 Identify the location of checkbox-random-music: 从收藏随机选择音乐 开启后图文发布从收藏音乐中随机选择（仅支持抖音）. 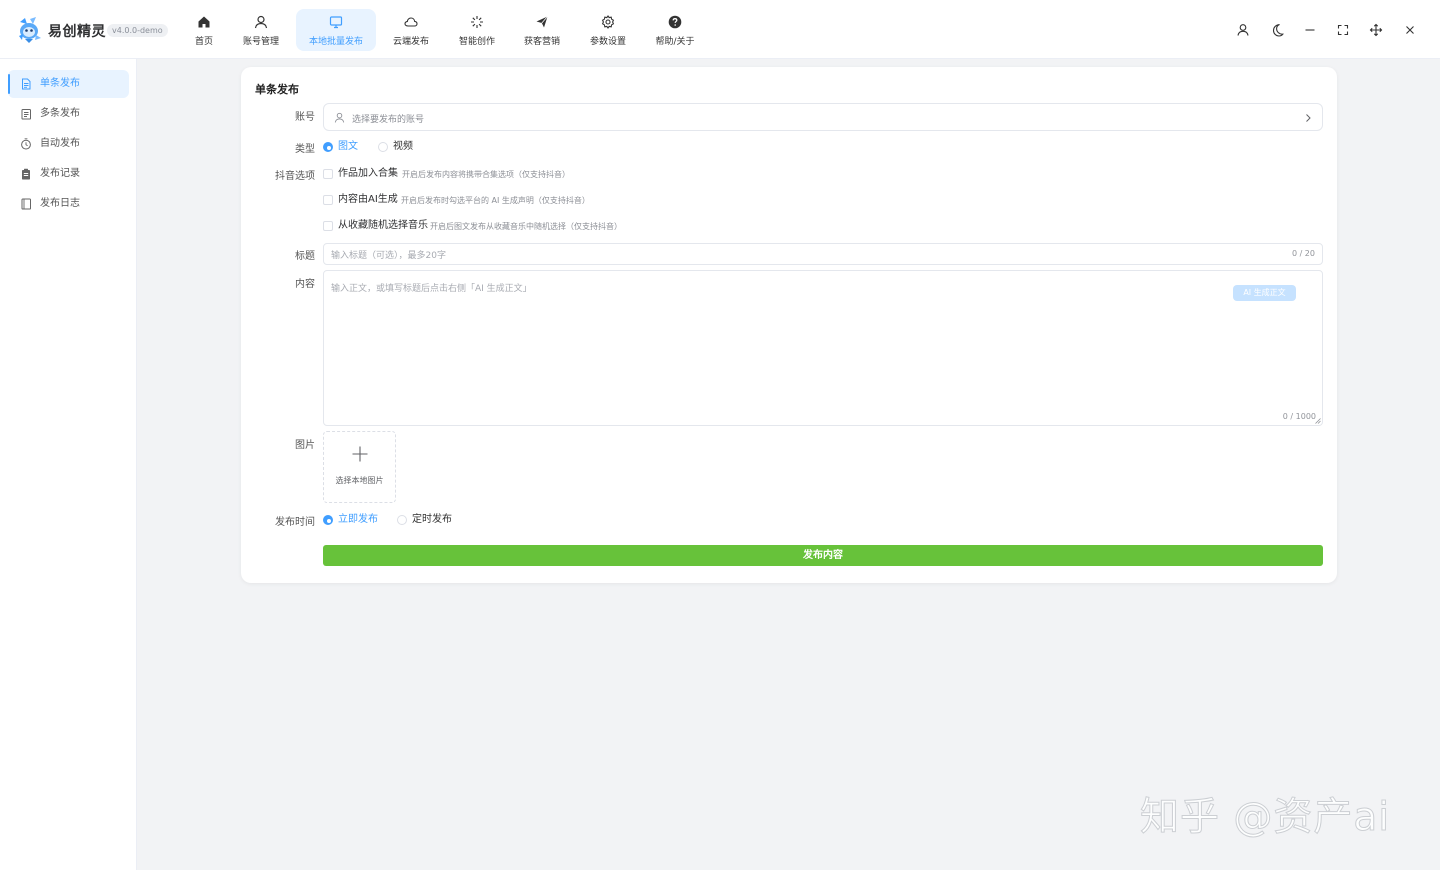
(523, 226).